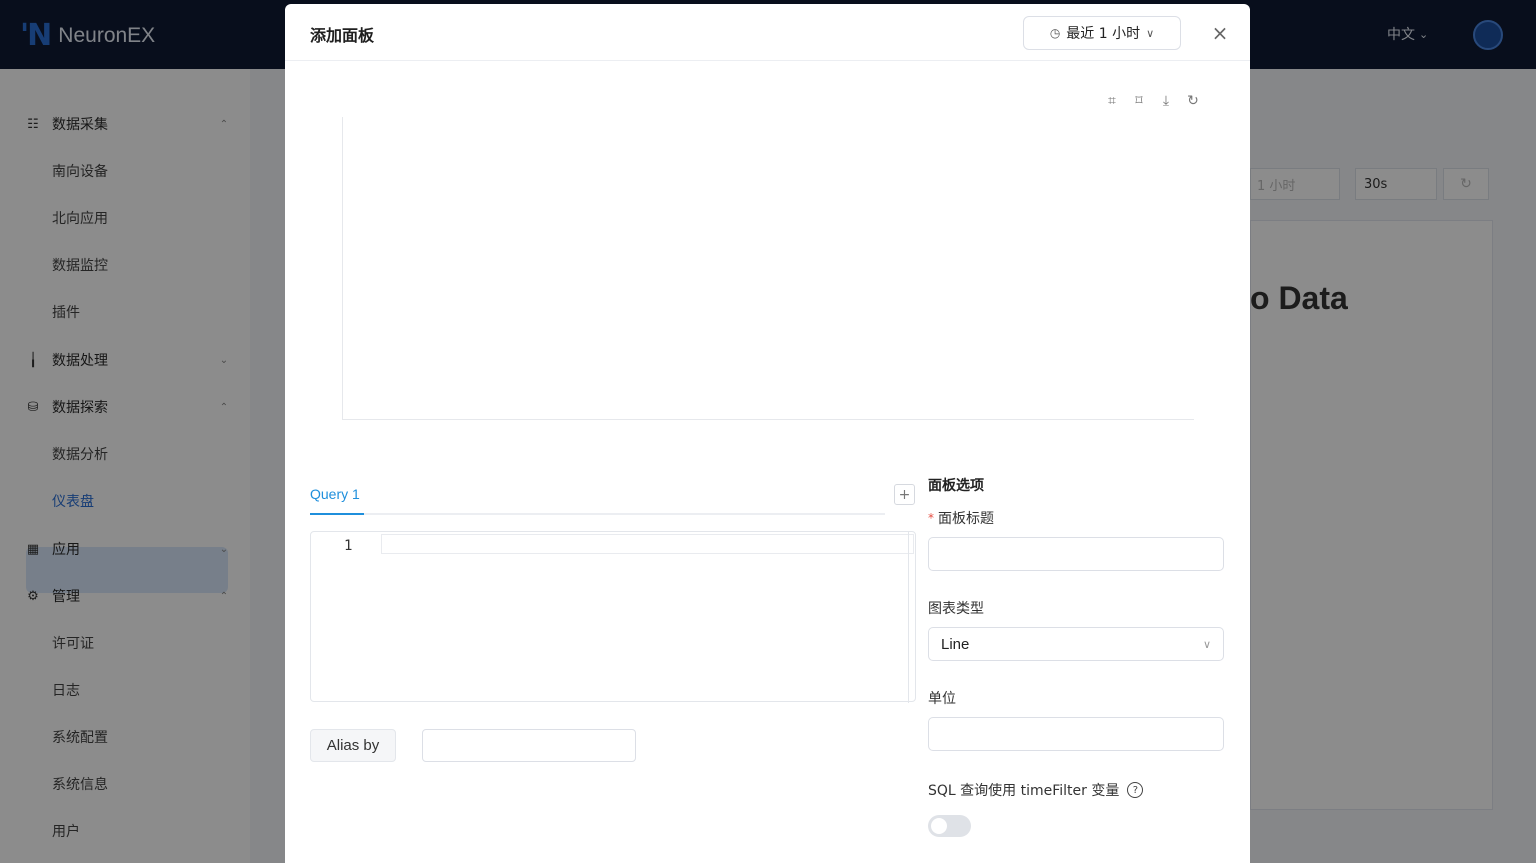 The width and height of the screenshot is (1536, 863). What do you see at coordinates (908, 617) in the screenshot?
I see `editor-scrollbar` at bounding box center [908, 617].